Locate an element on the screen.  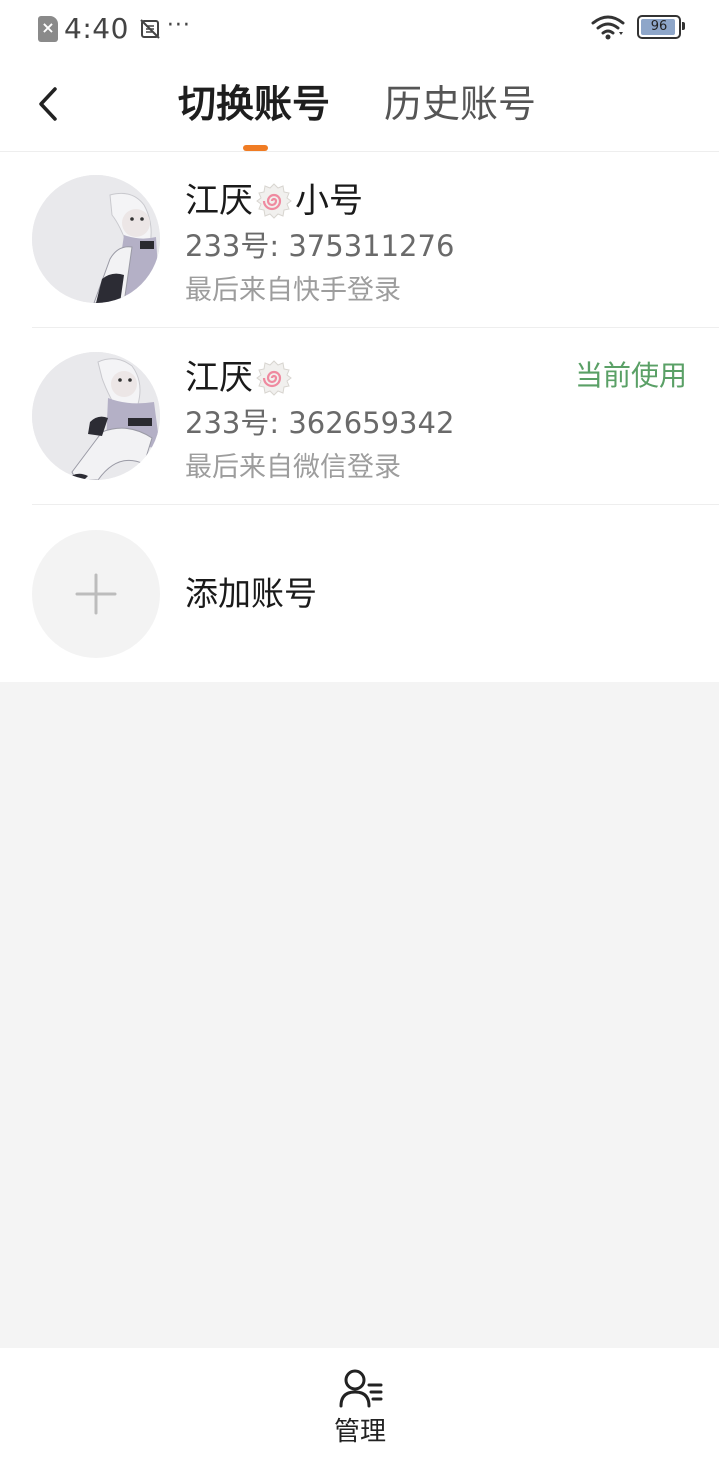
battery-tip is located at coordinates (683, 26).